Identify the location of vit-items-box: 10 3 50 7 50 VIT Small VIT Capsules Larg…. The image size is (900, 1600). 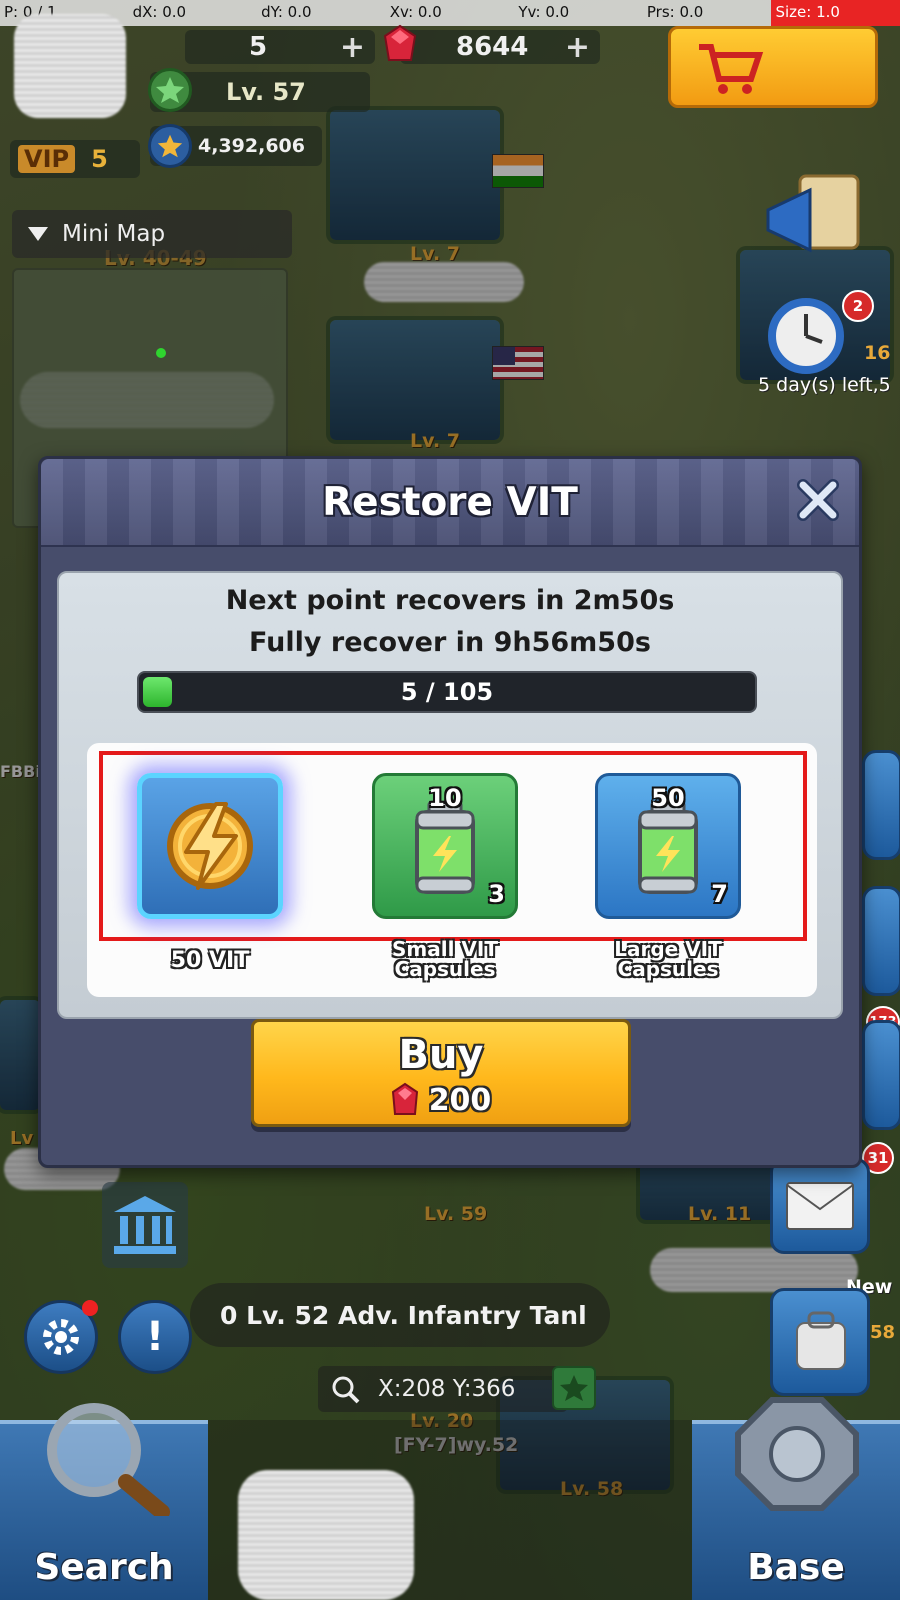
(452, 870).